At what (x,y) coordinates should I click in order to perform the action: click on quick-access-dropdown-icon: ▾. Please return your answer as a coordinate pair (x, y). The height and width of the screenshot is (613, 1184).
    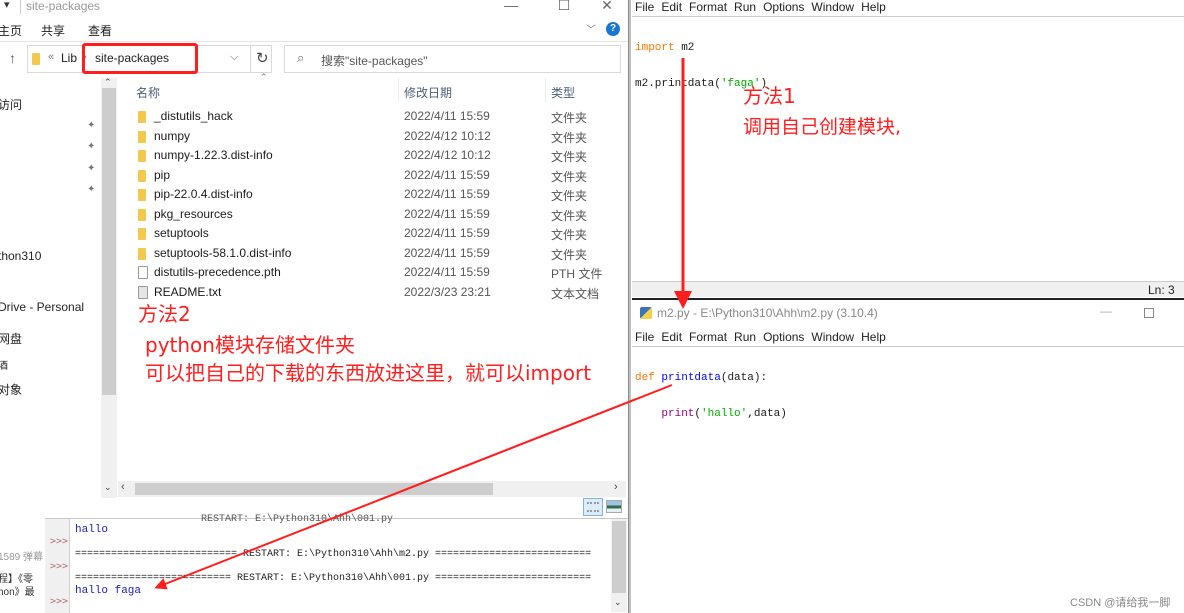
    Looking at the image, I should click on (7, 5).